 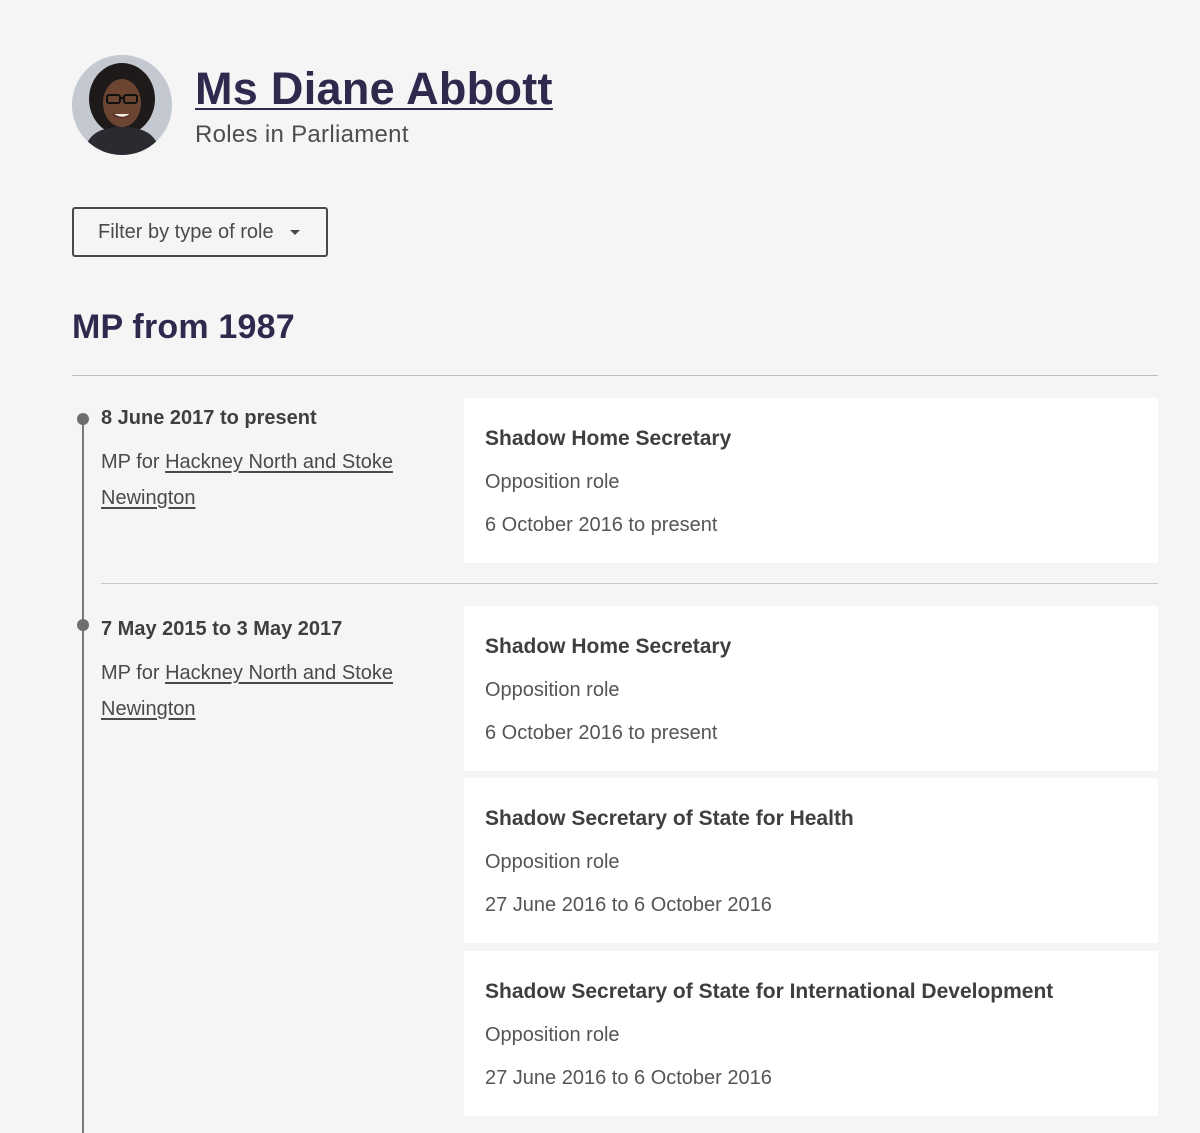 I want to click on filter-role-type-dropdown: Filter by type of role, so click(x=200, y=232).